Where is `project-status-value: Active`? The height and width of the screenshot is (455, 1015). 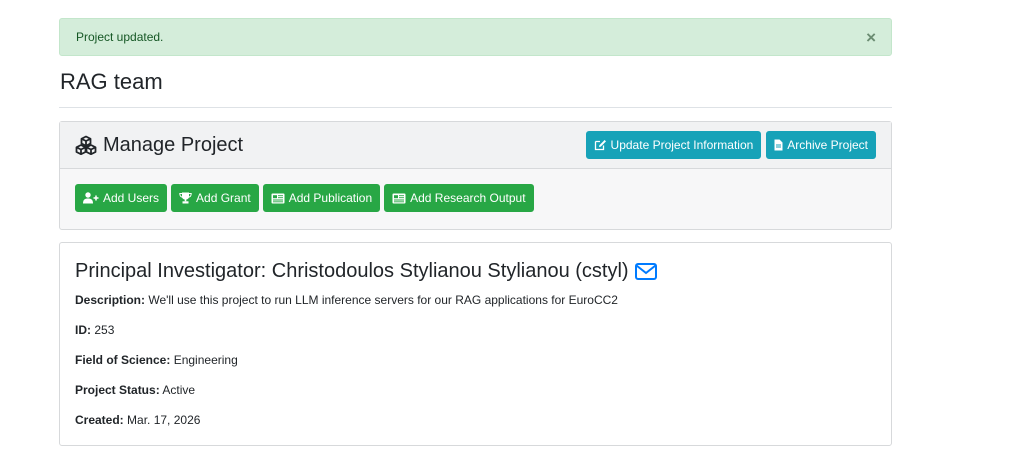 project-status-value: Active is located at coordinates (179, 390).